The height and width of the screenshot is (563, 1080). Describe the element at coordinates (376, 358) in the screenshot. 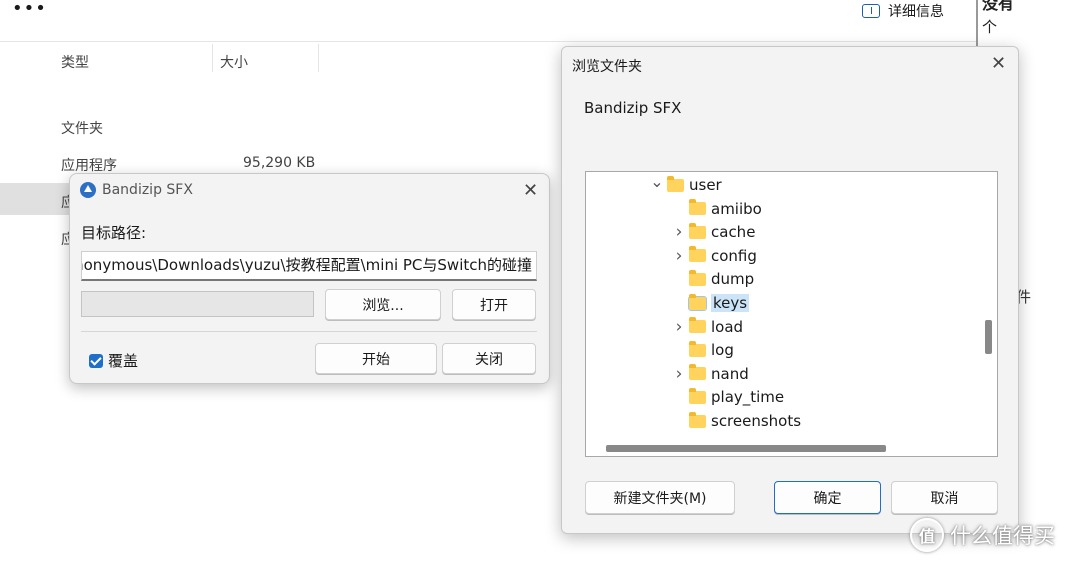

I see `start-button: 开始` at that location.